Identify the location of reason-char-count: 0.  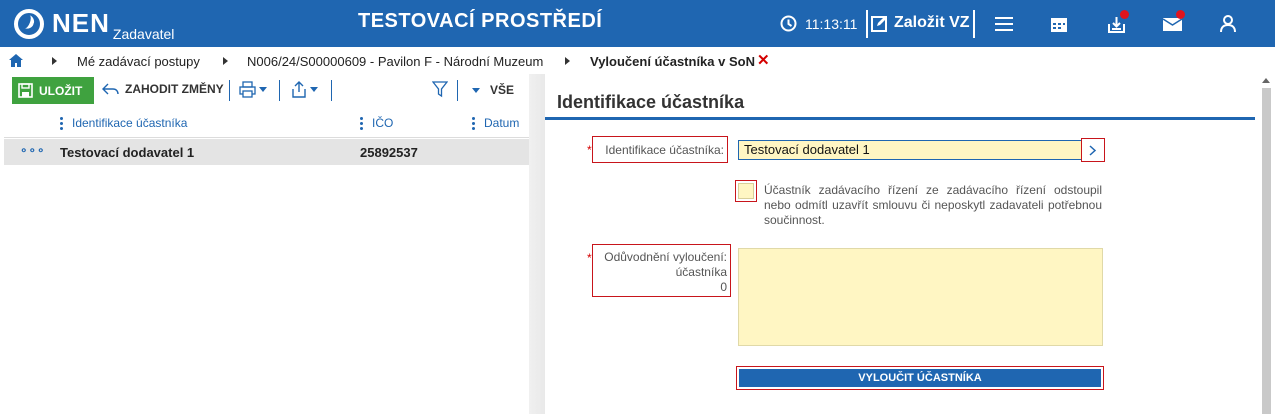
(723, 287).